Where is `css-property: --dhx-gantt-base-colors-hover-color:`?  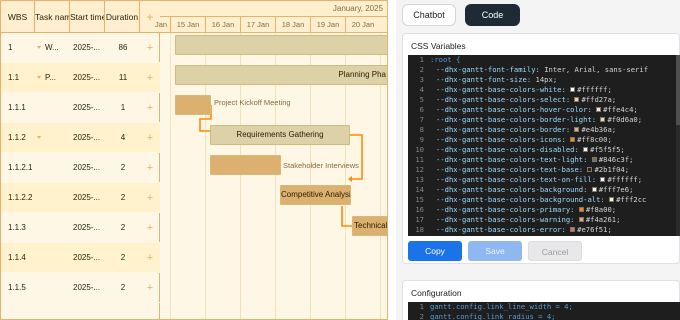 css-property: --dhx-gantt-base-colors-hover-color: is located at coordinates (514, 109).